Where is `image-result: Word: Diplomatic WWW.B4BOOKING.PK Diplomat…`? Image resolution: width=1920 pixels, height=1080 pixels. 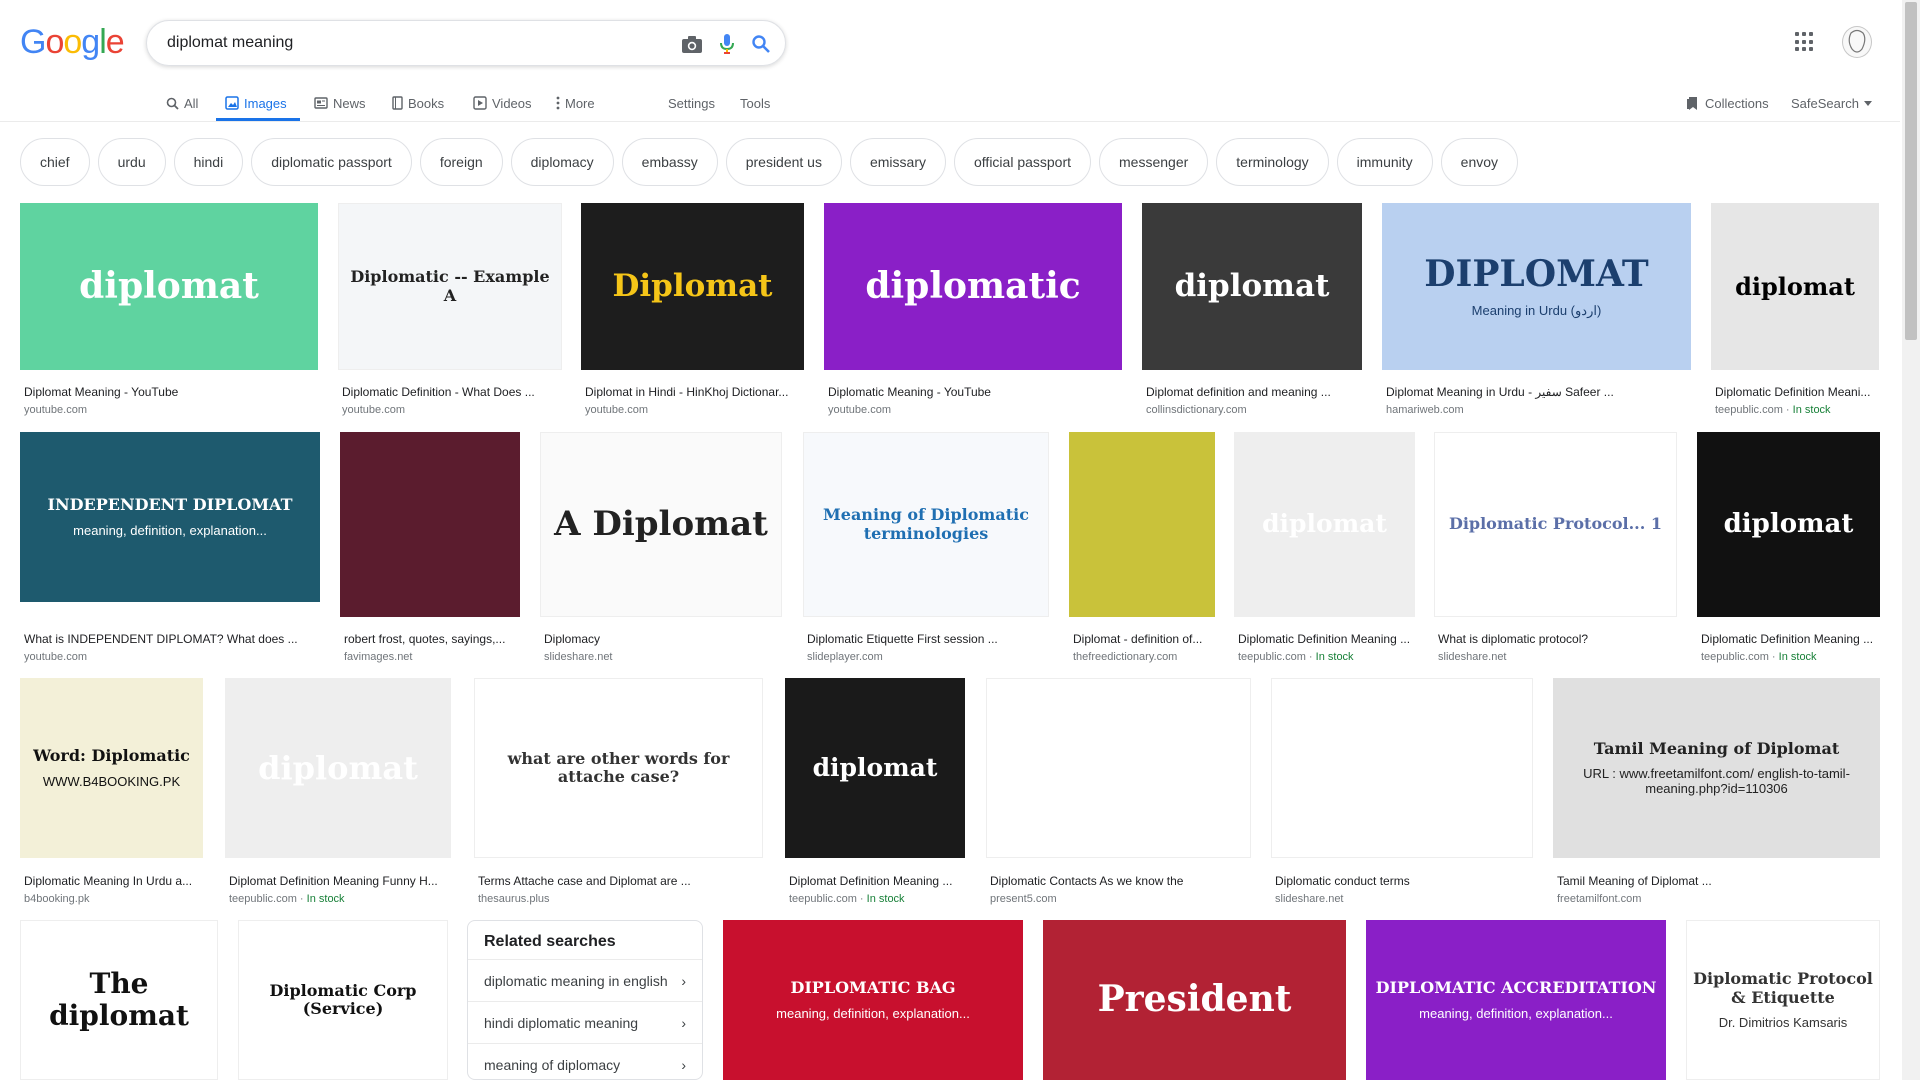
image-result: Word: Diplomatic WWW.B4BOOKING.PK Diplomat… is located at coordinates (111, 791).